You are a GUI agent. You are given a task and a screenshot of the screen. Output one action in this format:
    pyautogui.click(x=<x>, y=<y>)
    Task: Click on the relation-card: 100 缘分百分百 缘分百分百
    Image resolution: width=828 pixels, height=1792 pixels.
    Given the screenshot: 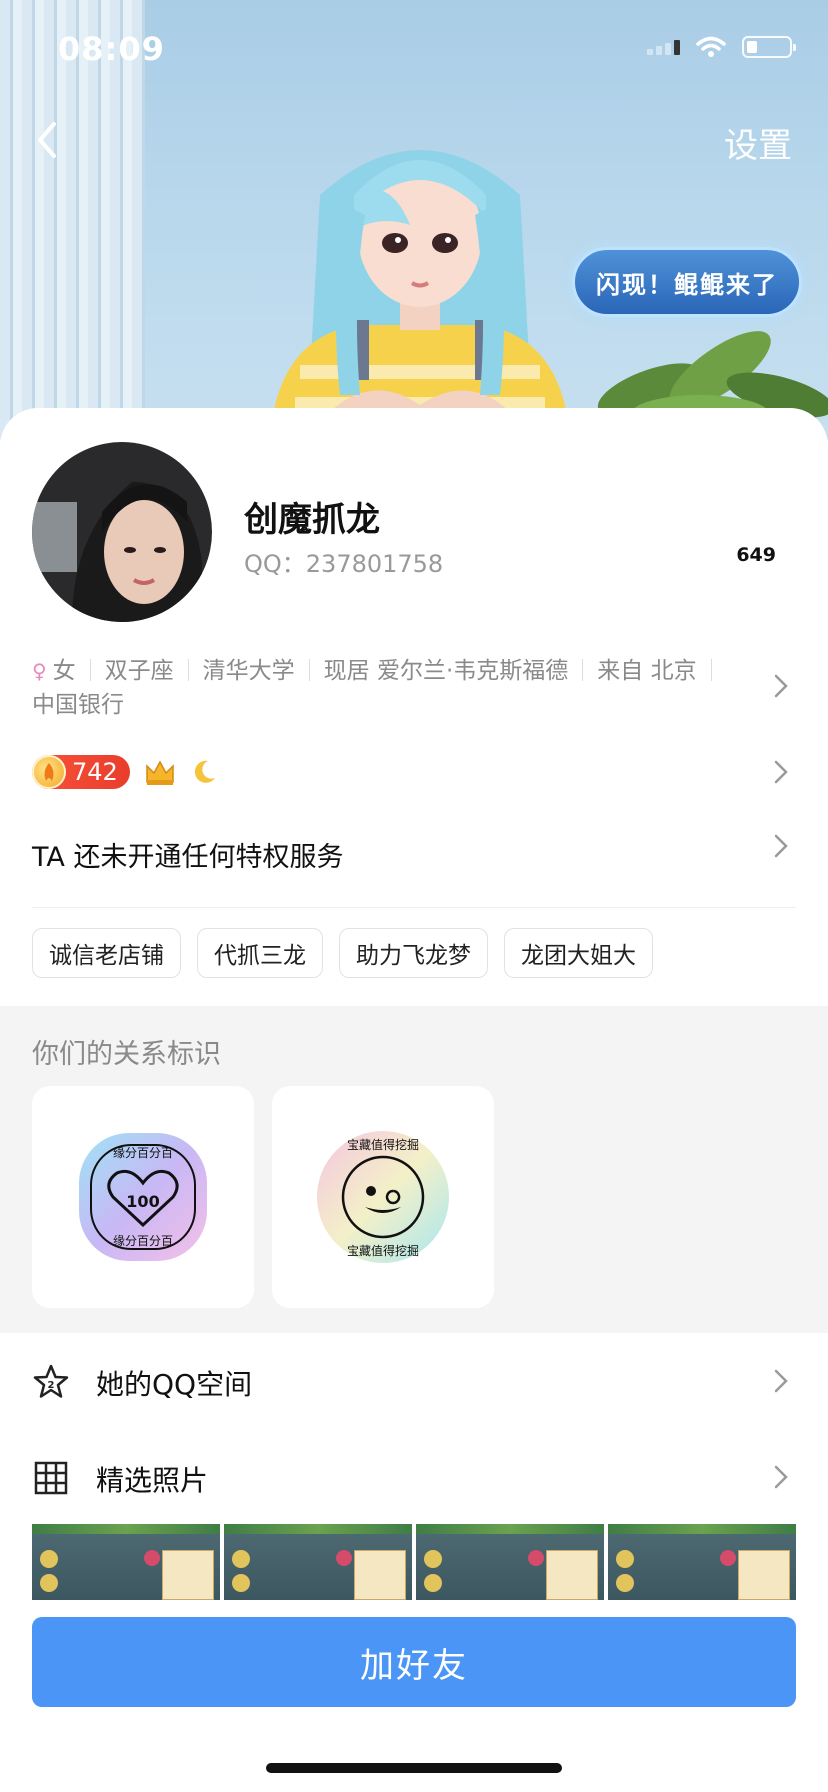 What is the action you would take?
    pyautogui.click(x=143, y=1197)
    